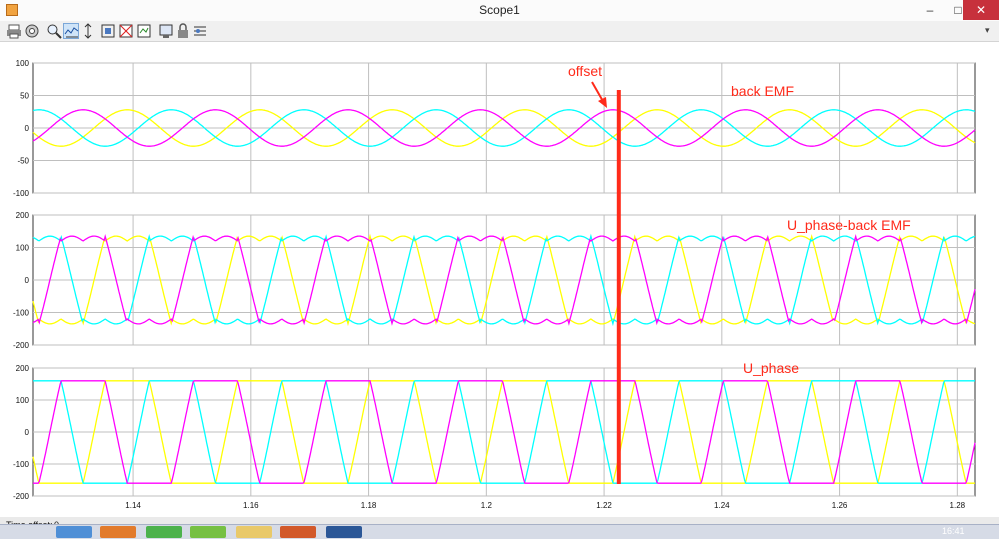 The width and height of the screenshot is (999, 539). I want to click on minimize-button: –, so click(930, 10).